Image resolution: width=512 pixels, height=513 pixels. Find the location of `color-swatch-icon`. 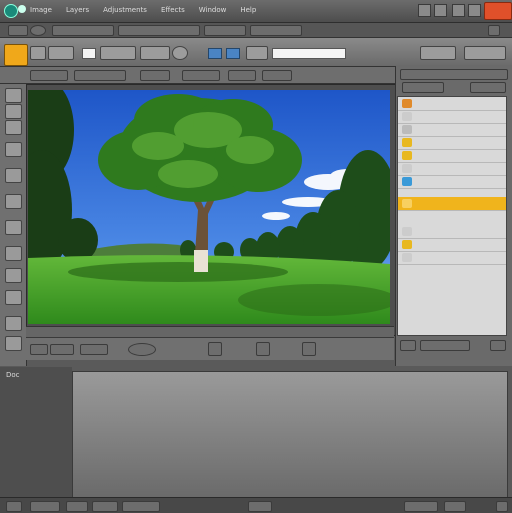

color-swatch-icon is located at coordinates (13, 343).